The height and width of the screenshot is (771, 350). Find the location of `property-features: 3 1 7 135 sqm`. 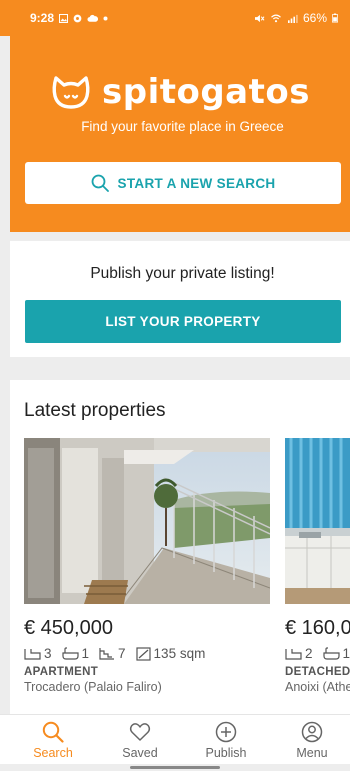

property-features: 3 1 7 135 sqm is located at coordinates (147, 653).